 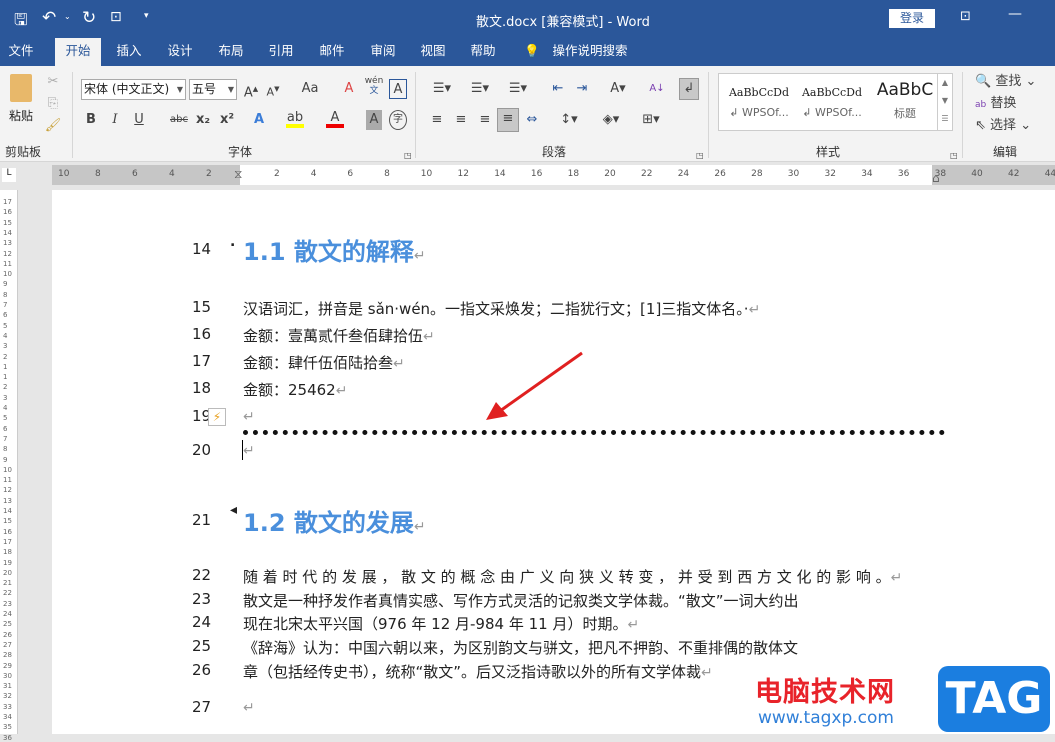 I want to click on find-button: 🔍 查找 ⌄, so click(x=1011, y=82).